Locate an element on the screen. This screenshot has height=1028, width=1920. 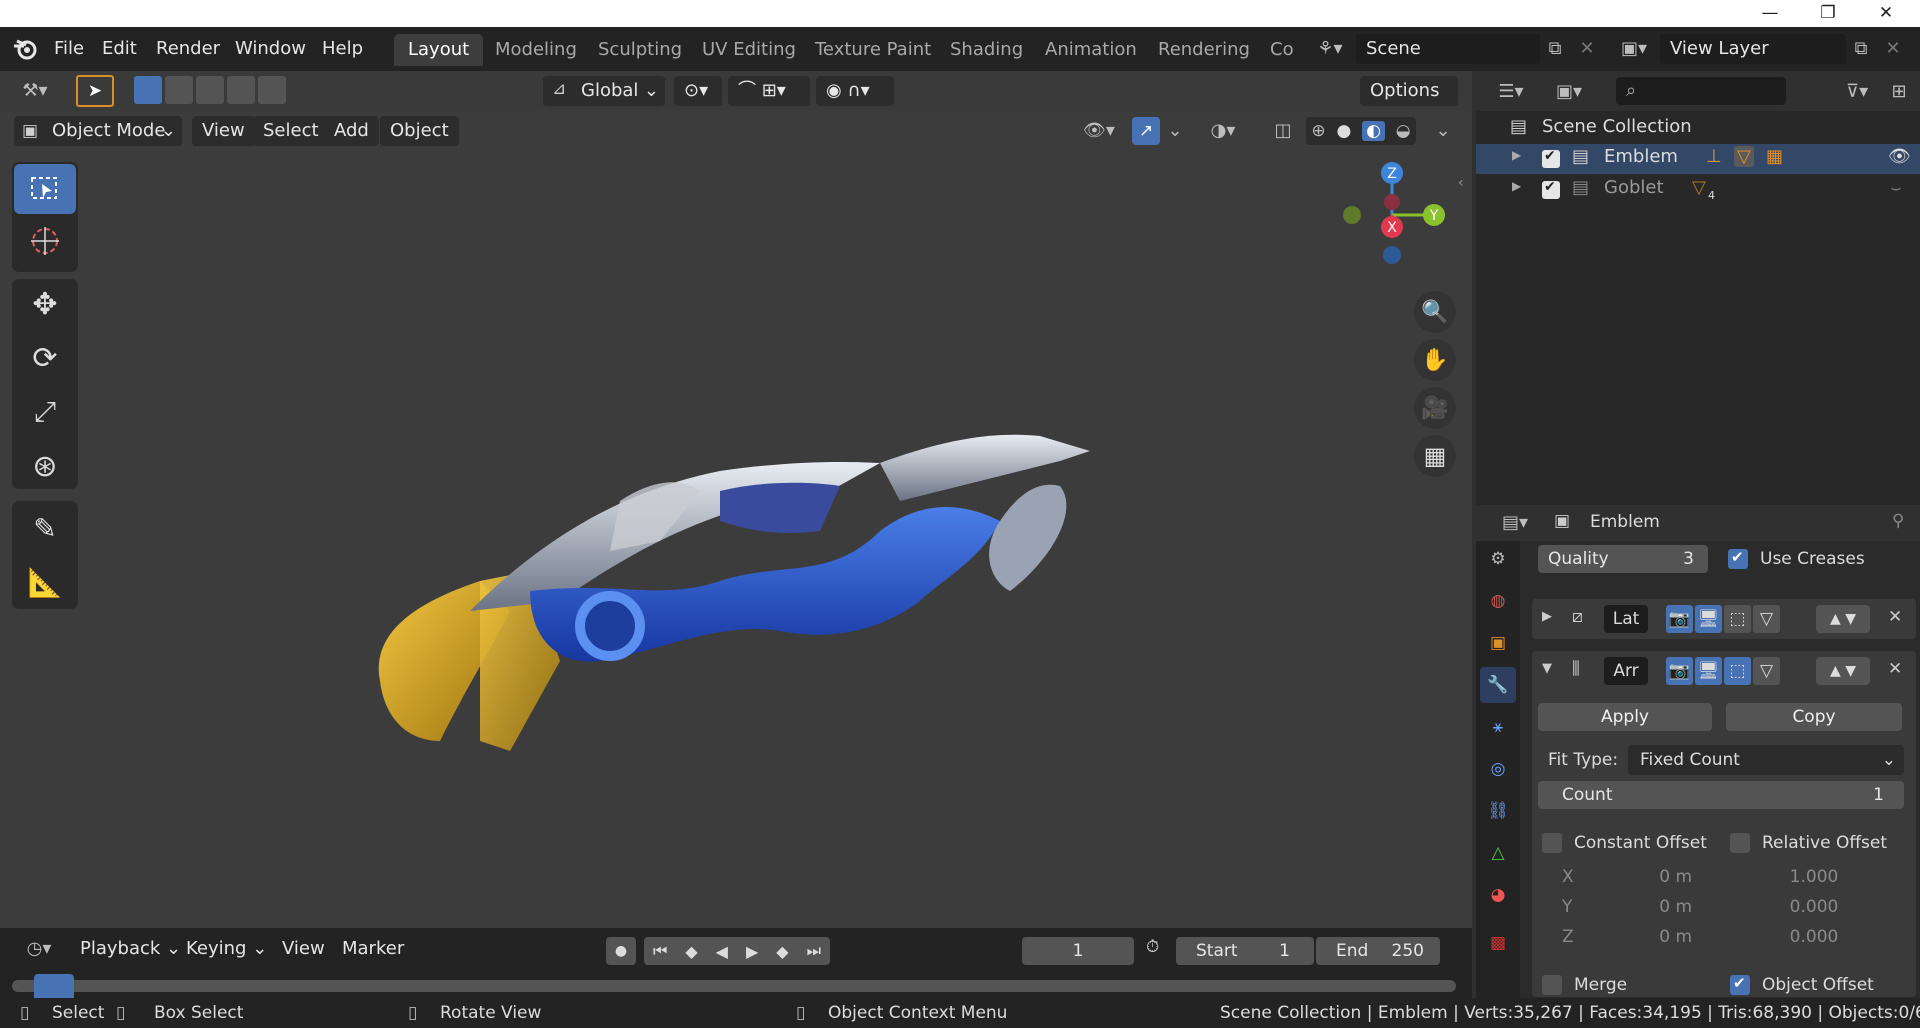
outliner-editor-type-icon: ☰▾ is located at coordinates (1511, 92).